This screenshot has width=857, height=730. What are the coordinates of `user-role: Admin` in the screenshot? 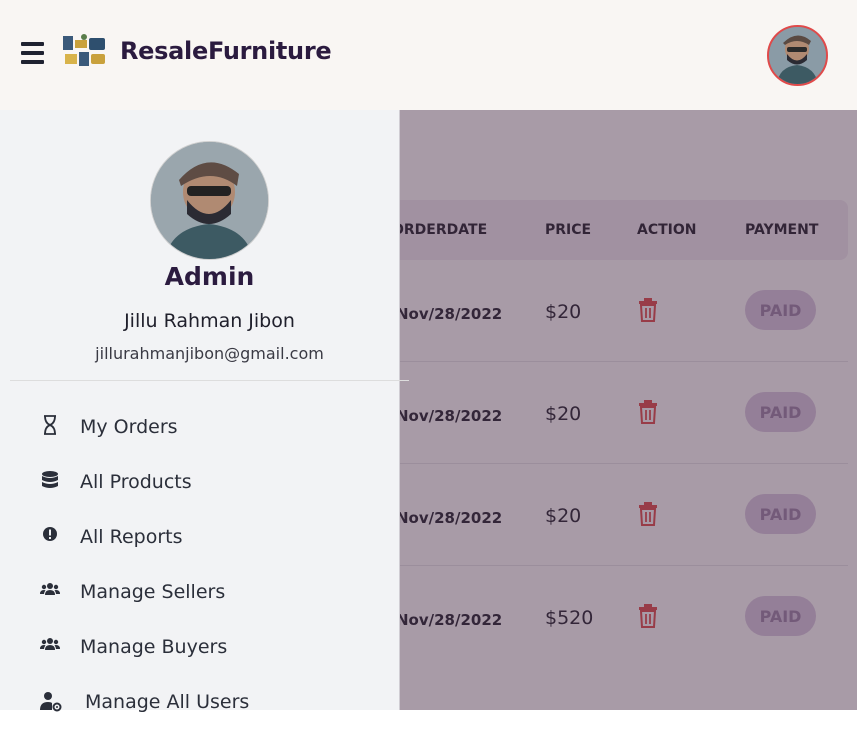 It's located at (209, 276).